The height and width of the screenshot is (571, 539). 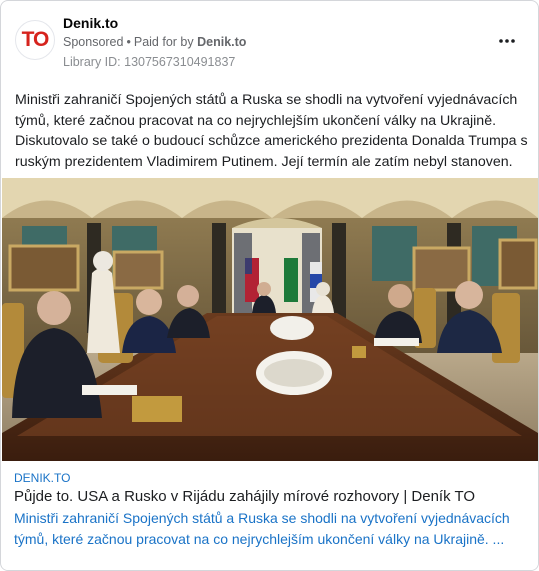 I want to click on more-options-button, so click(x=507, y=41).